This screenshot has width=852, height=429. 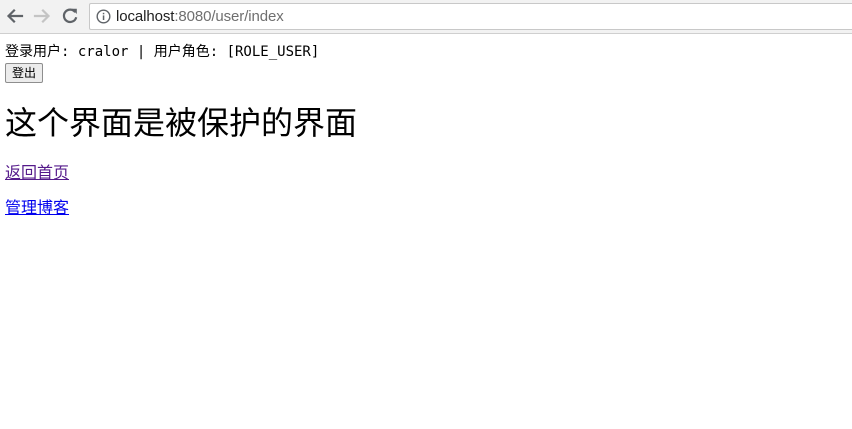 What do you see at coordinates (37, 173) in the screenshot?
I see `home-link: 返回首页` at bounding box center [37, 173].